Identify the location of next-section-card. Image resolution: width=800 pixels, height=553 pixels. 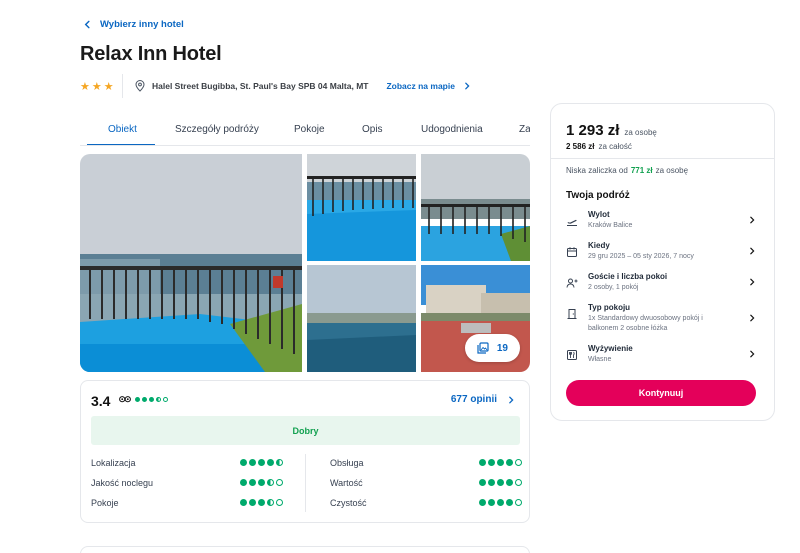
(305, 549).